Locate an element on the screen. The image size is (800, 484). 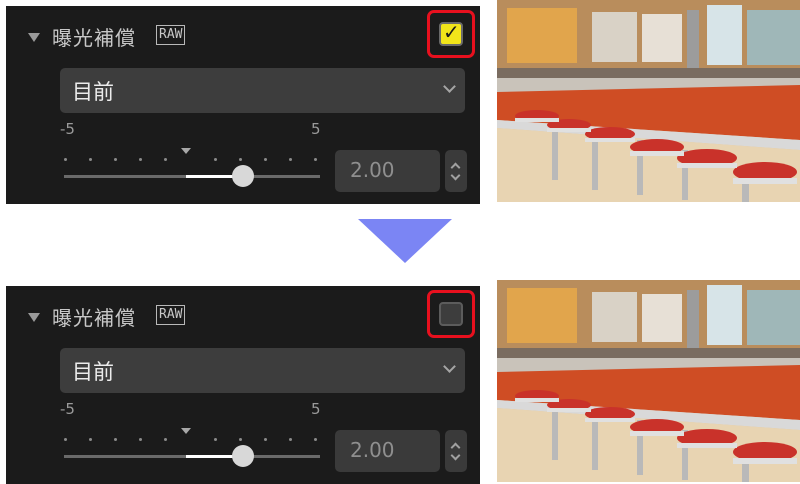
enable-checkbox is located at coordinates (451, 314).